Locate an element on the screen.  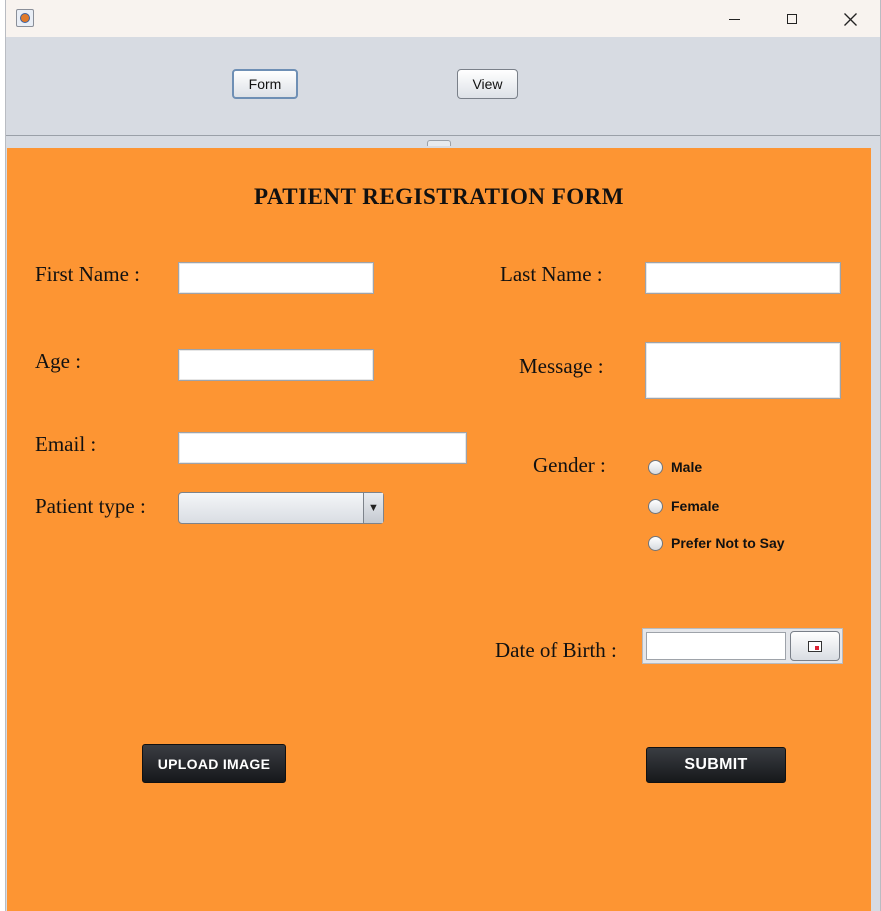
maximize-icon is located at coordinates (792, 19).